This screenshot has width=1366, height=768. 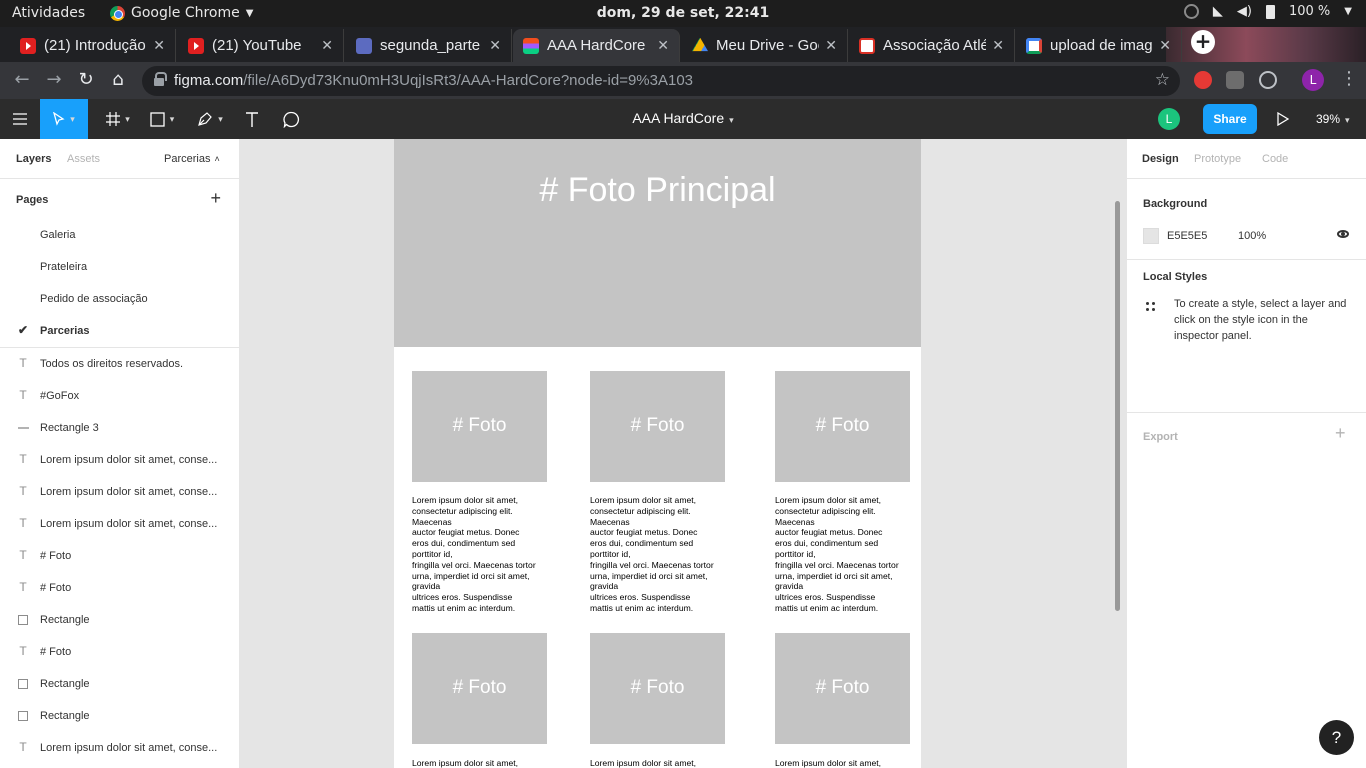 What do you see at coordinates (65, 684) in the screenshot?
I see `layer-label: Rectangle` at bounding box center [65, 684].